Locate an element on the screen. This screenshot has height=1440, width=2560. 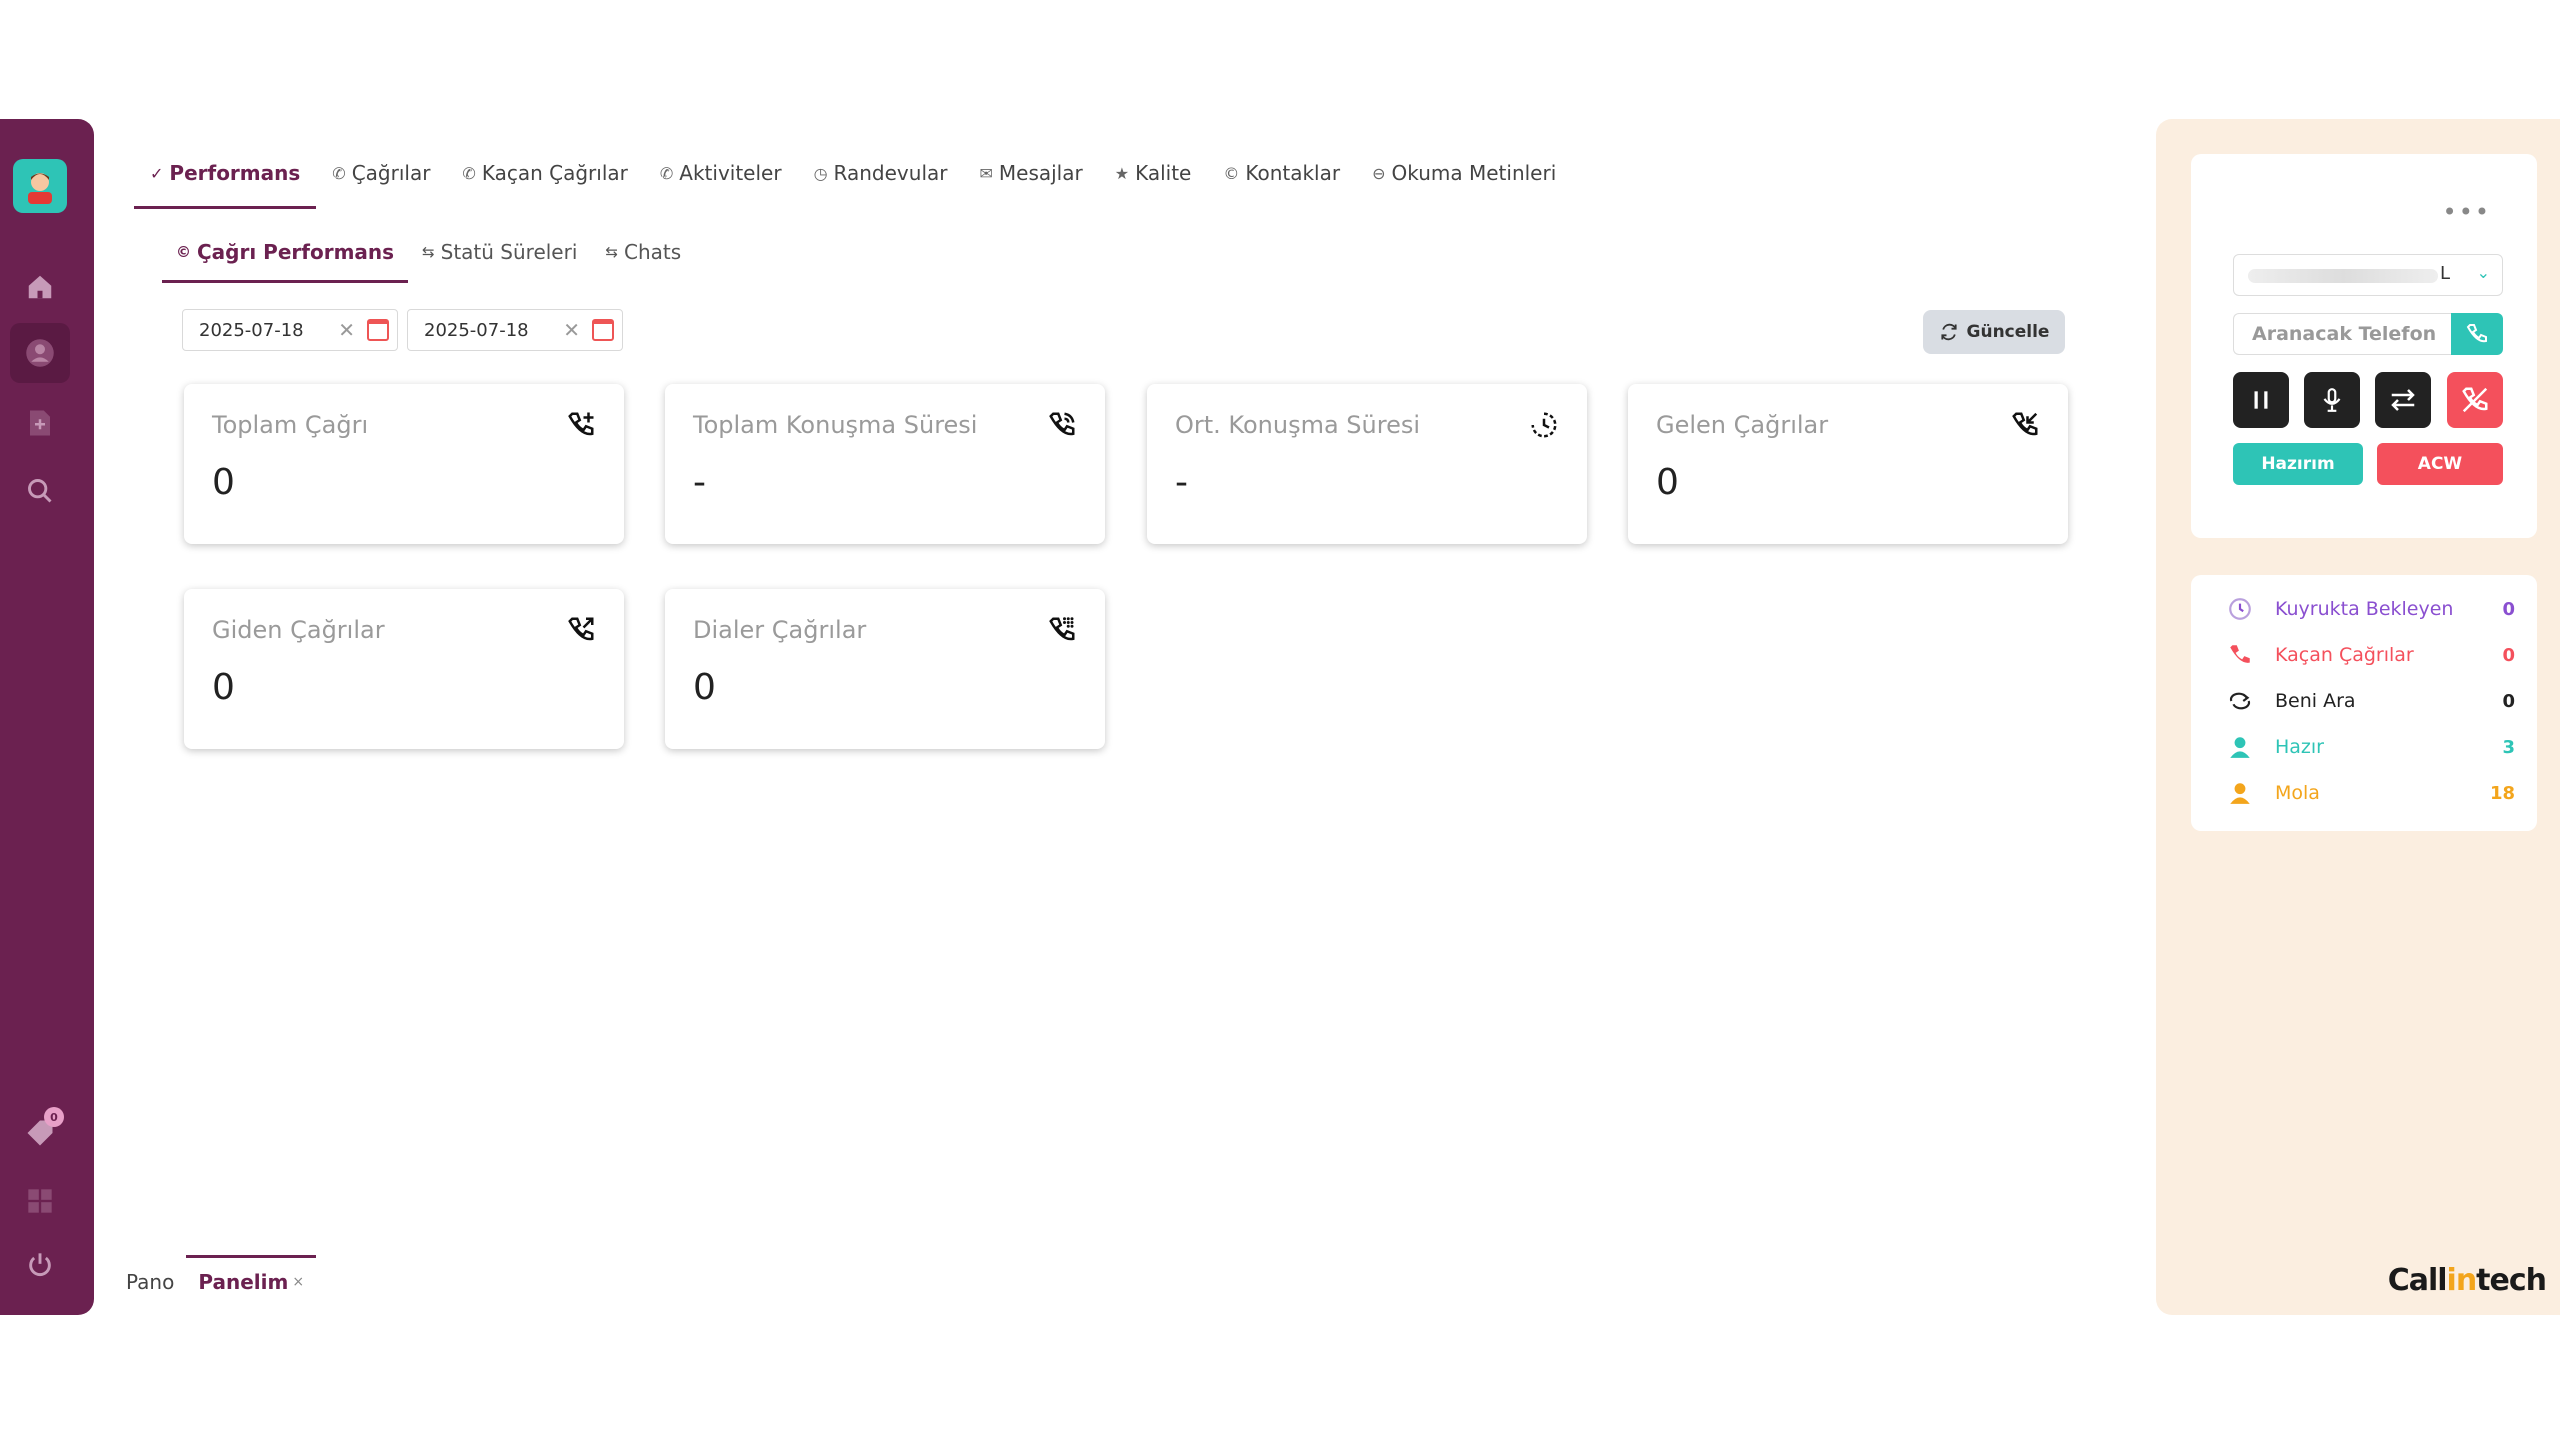
subtab-statu-sureleri: ⇆ Statü Süreleri is located at coordinates (499, 252).